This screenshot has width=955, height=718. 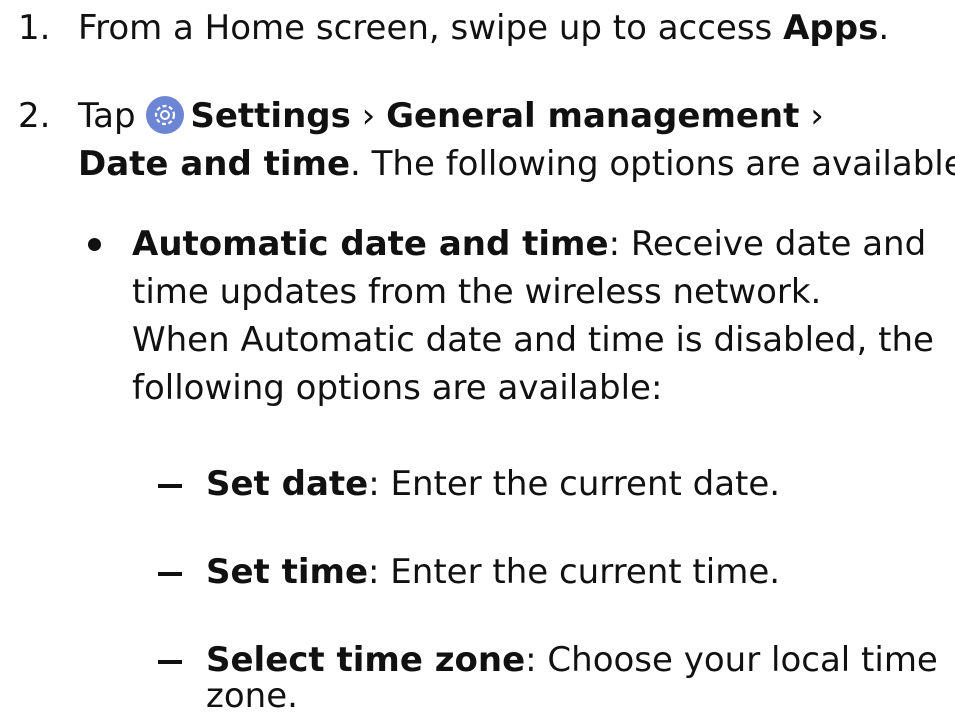 What do you see at coordinates (287, 484) in the screenshot?
I see `sub-option-title: Set date` at bounding box center [287, 484].